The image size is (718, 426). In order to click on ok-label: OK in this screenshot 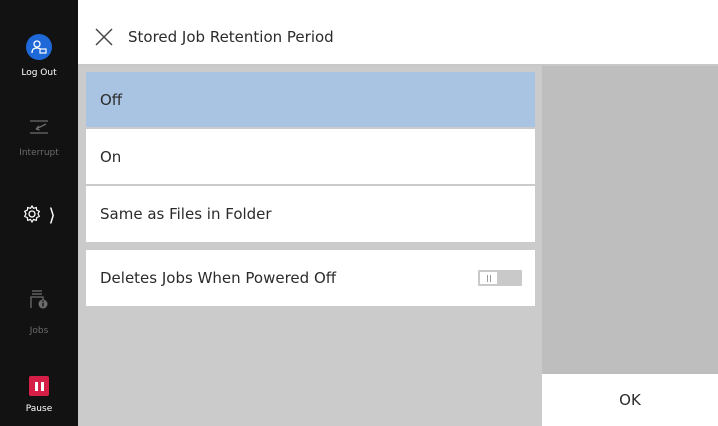, I will do `click(630, 400)`.